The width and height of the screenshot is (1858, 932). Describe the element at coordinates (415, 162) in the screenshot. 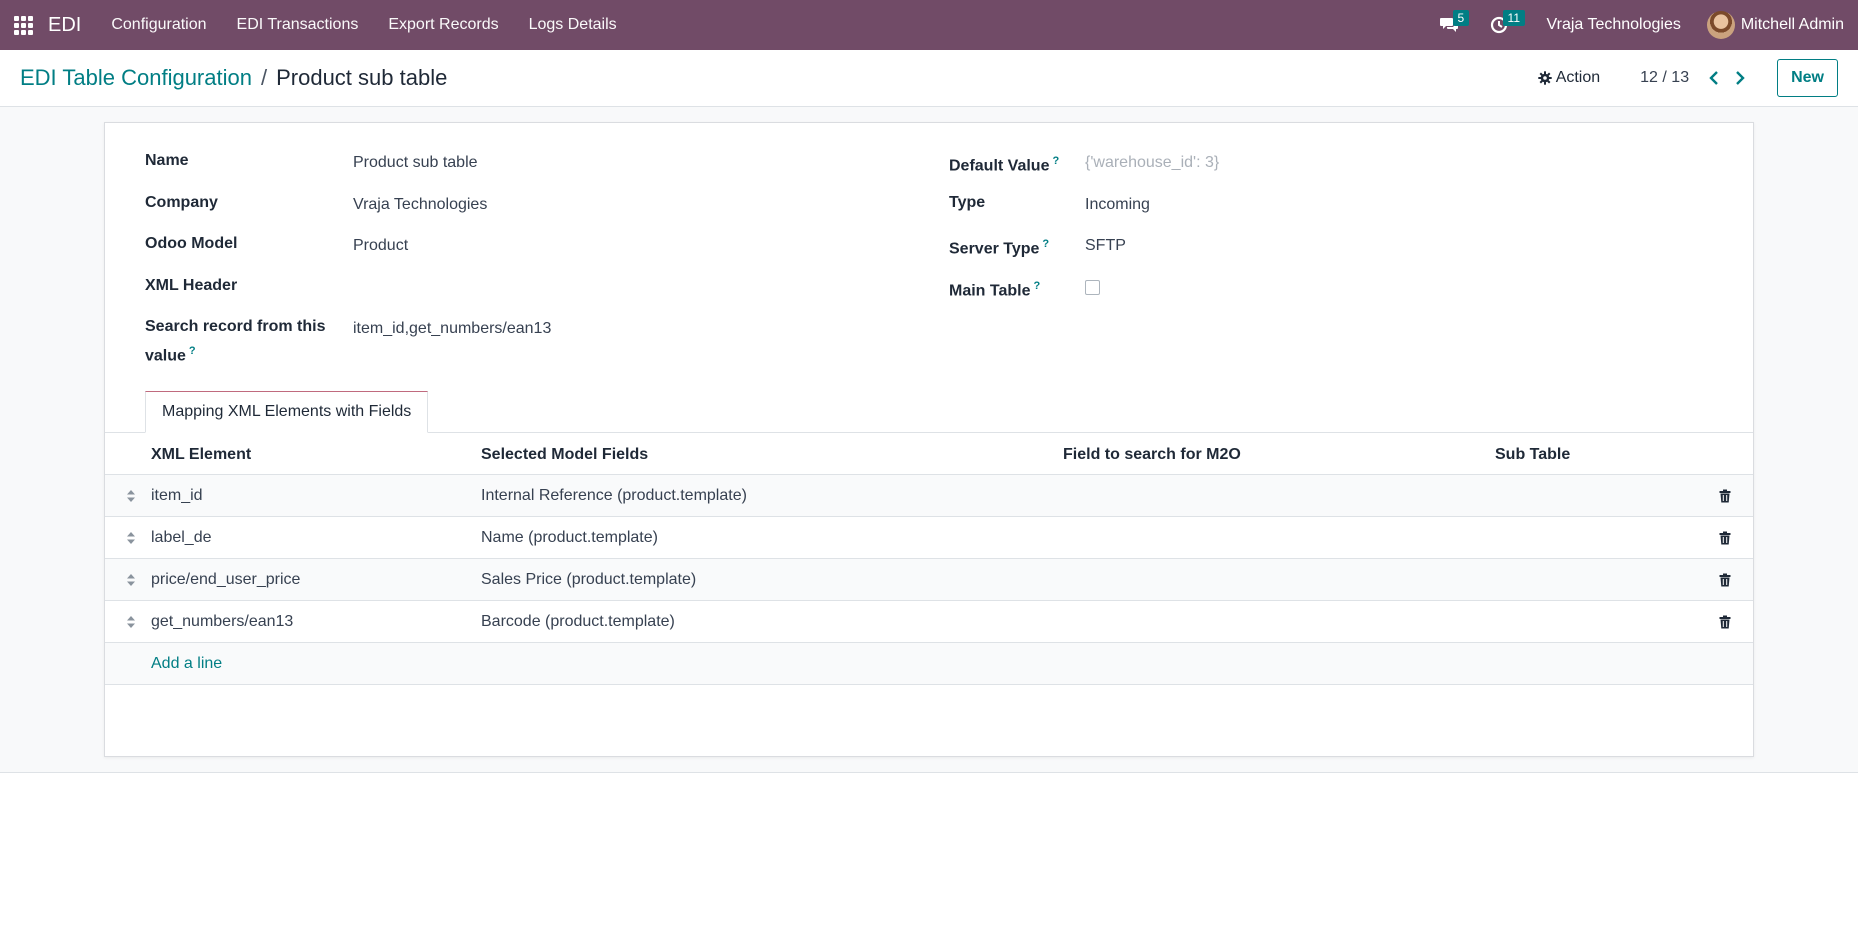

I see `name-field: Product sub table` at that location.